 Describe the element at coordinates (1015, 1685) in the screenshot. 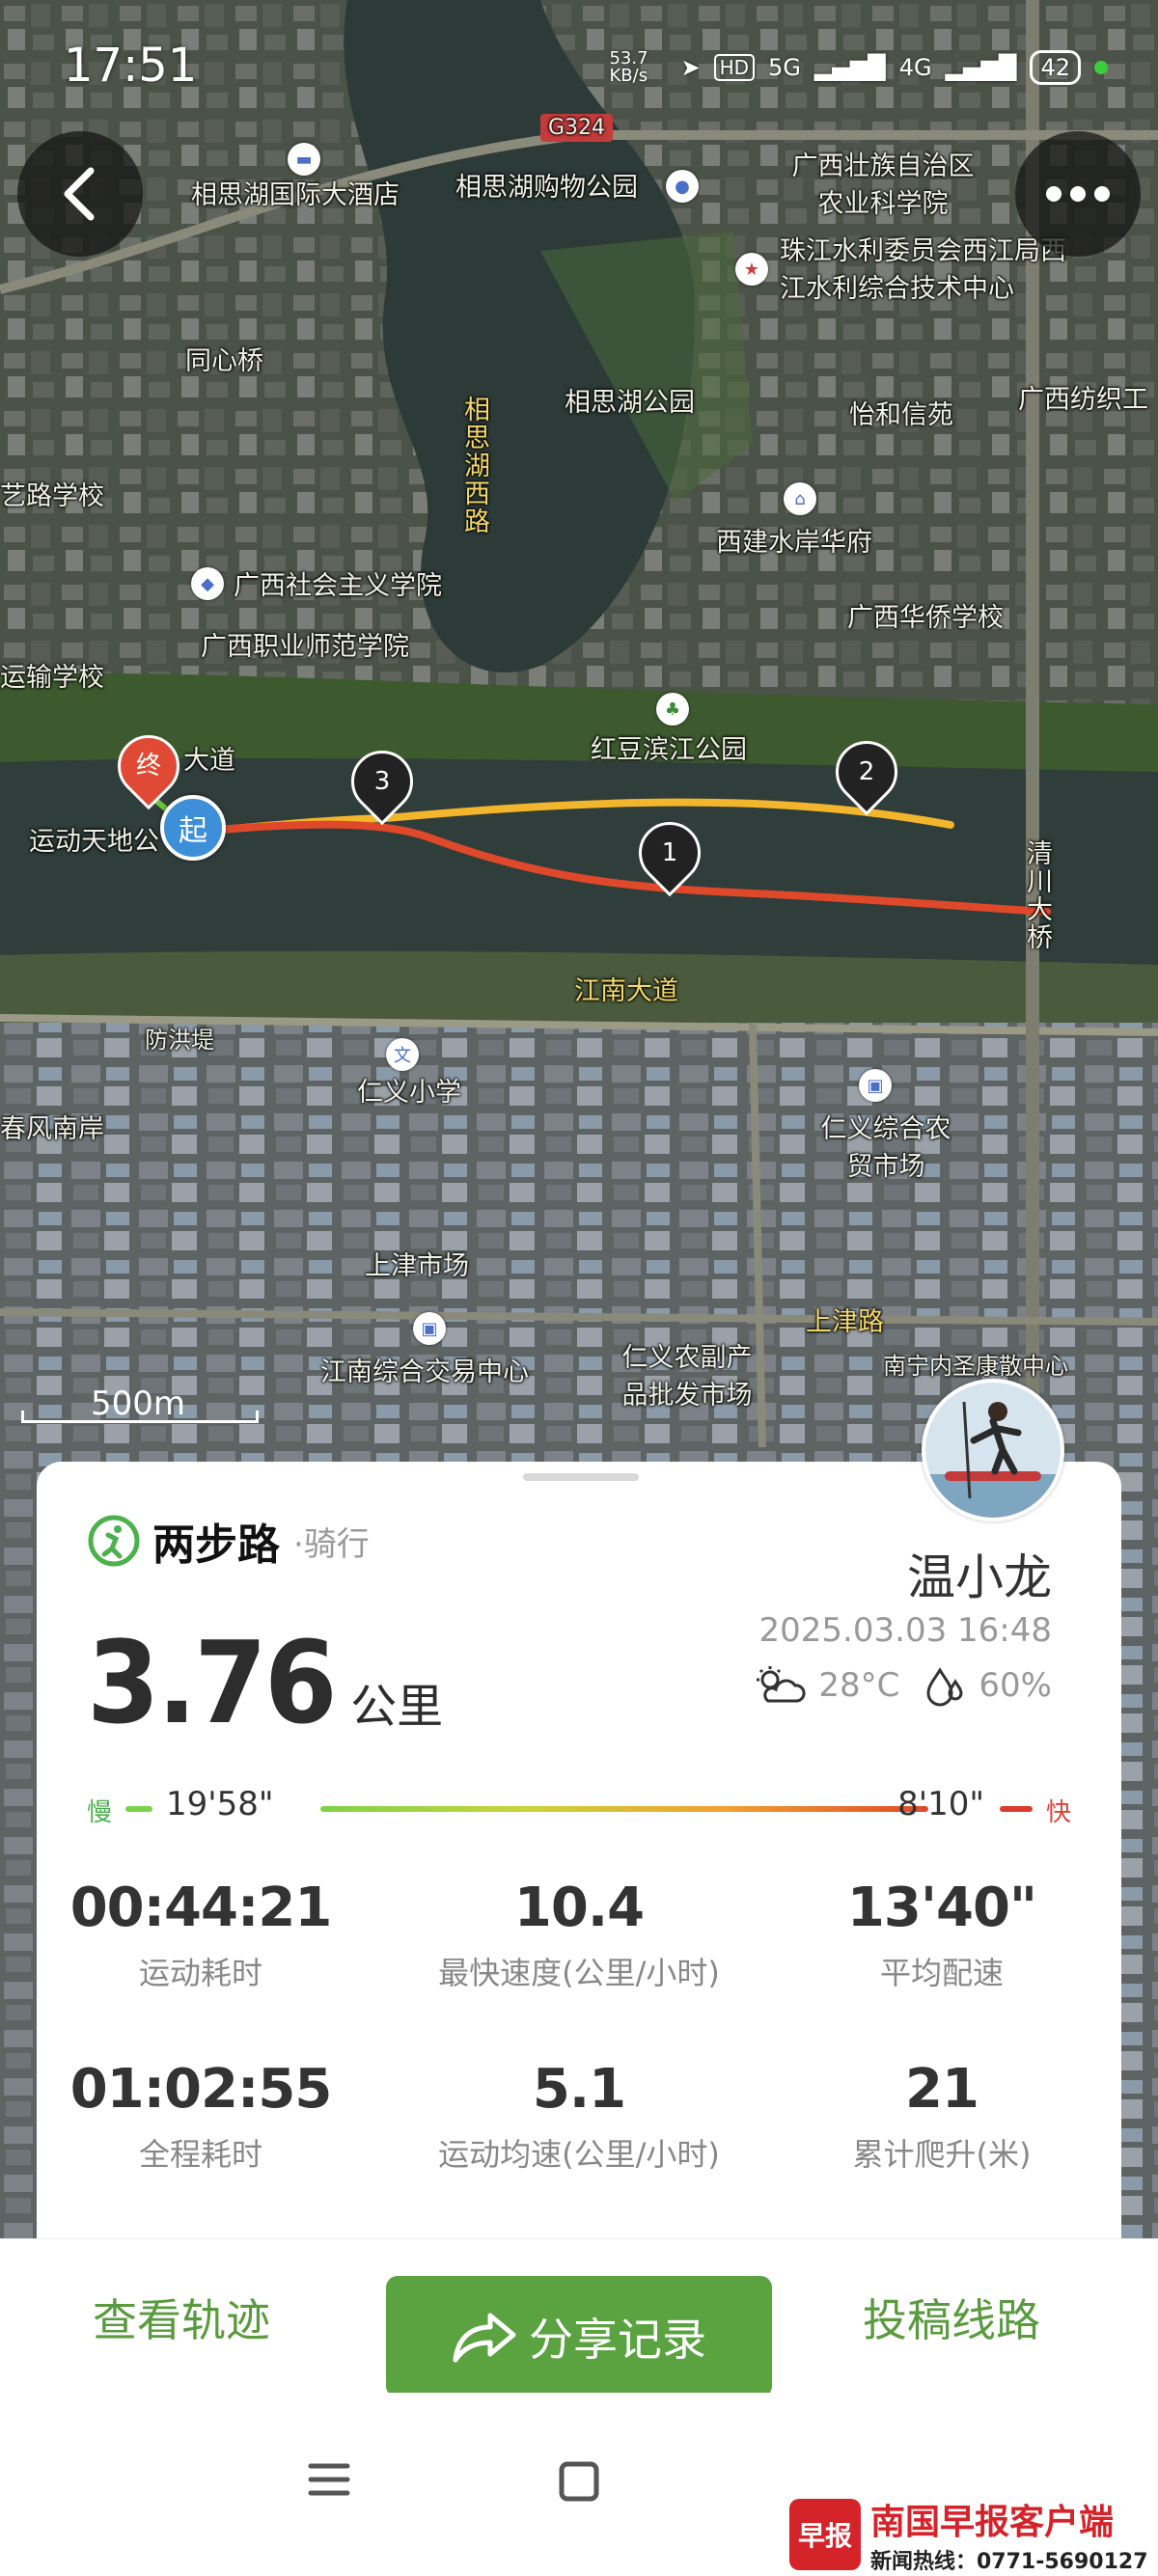

I see `humidity: 60%` at that location.